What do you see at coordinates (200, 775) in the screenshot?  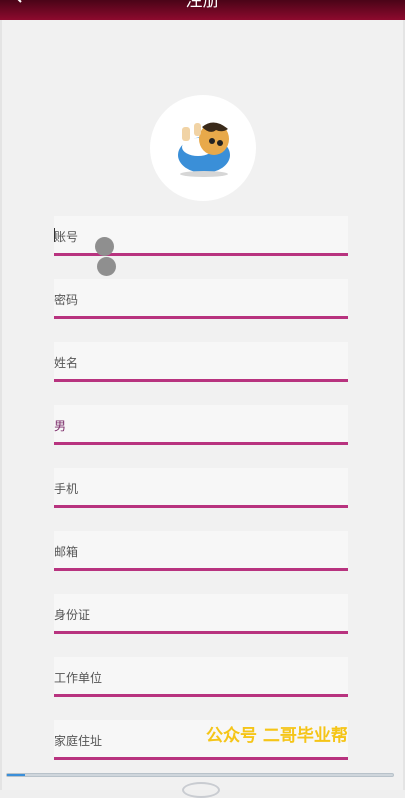 I see `horizontal-scrollbar` at bounding box center [200, 775].